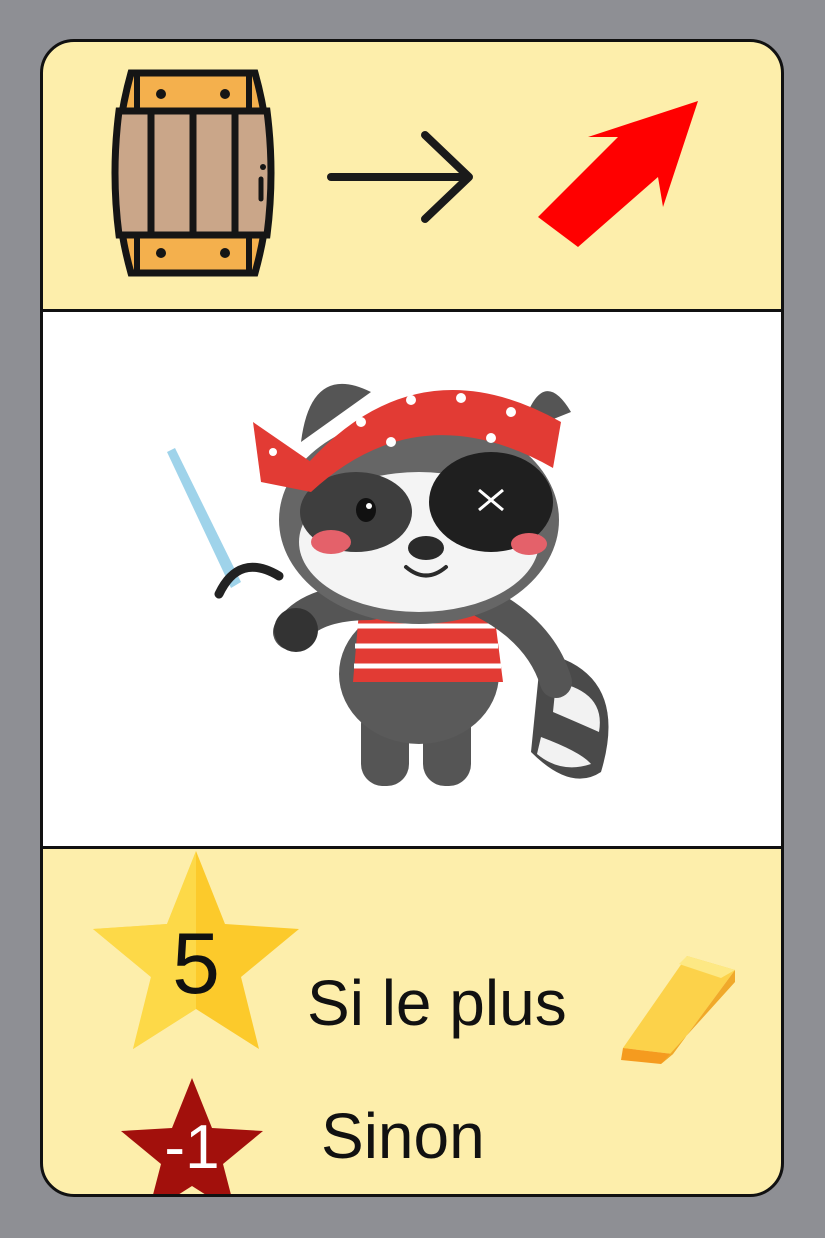  I want to click on lose-condition-label: Sinon, so click(403, 1136).